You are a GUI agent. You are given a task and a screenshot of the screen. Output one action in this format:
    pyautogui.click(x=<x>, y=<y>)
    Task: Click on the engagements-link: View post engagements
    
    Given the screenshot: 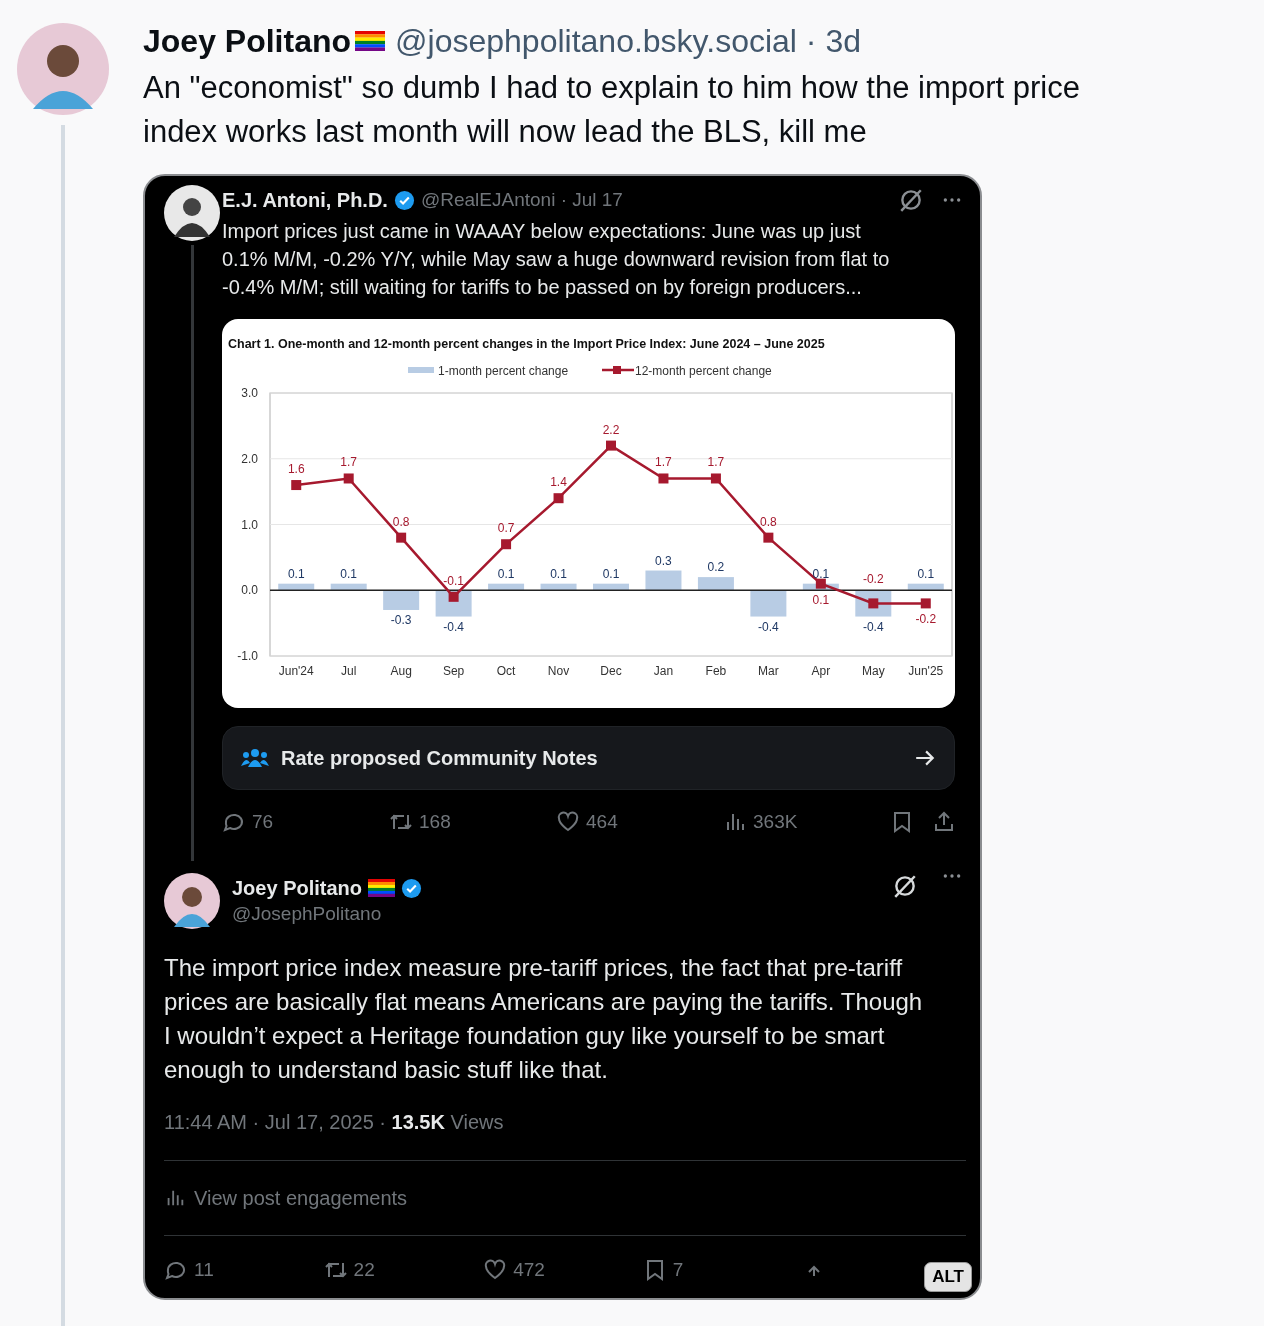 What is the action you would take?
    pyautogui.click(x=563, y=1198)
    